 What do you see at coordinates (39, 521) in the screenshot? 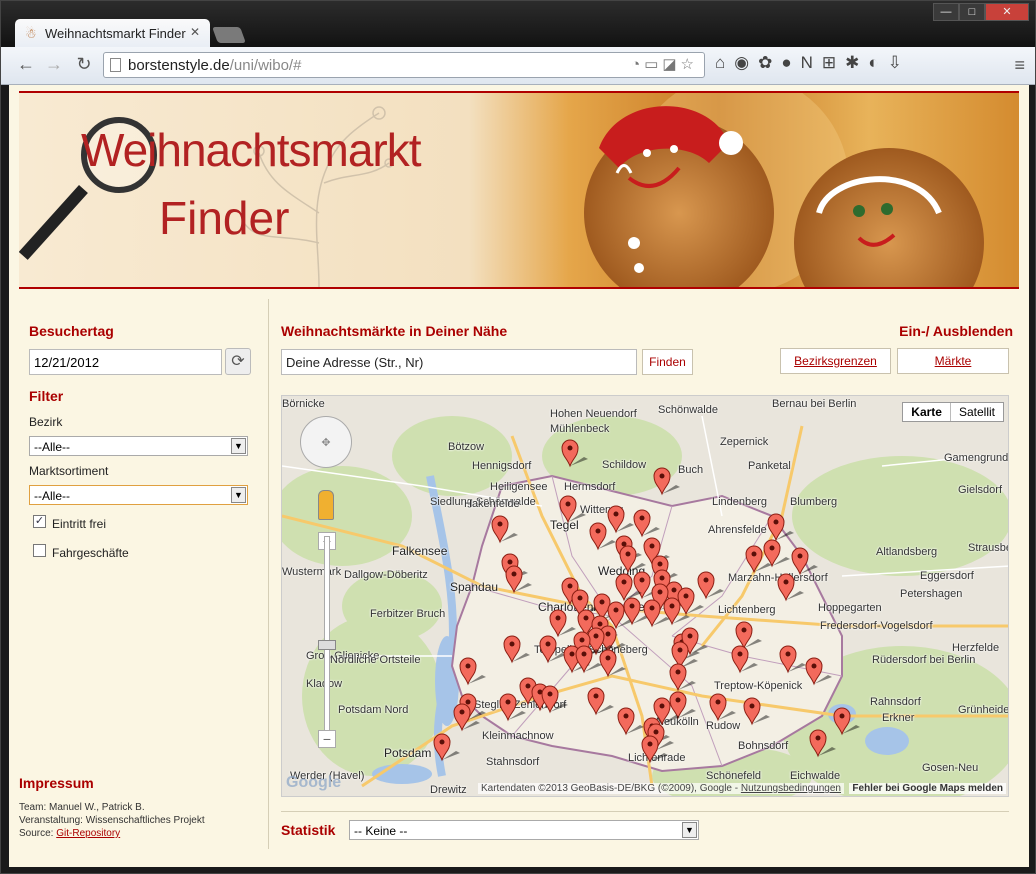
I see `free-entry-checkbox: ✓` at bounding box center [39, 521].